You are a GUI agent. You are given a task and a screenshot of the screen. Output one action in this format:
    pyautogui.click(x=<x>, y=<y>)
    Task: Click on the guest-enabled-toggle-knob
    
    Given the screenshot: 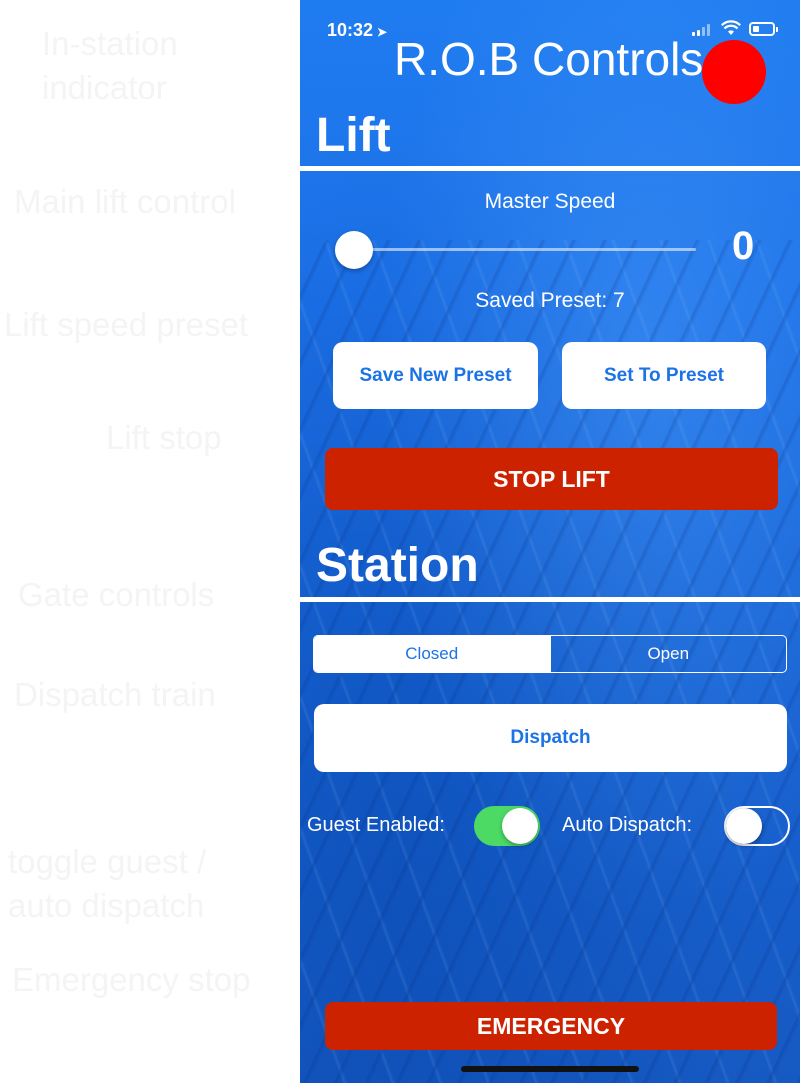 What is the action you would take?
    pyautogui.click(x=520, y=826)
    